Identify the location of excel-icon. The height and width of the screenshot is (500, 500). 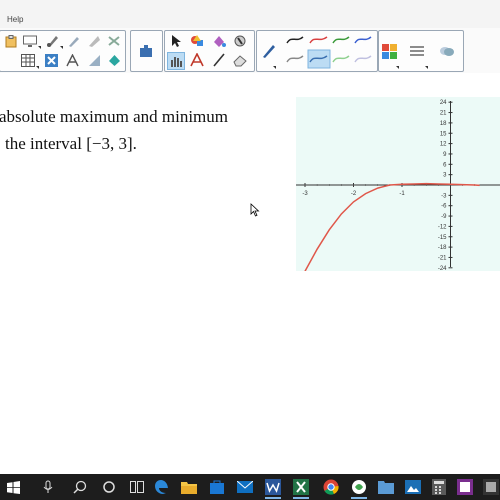
(301, 488).